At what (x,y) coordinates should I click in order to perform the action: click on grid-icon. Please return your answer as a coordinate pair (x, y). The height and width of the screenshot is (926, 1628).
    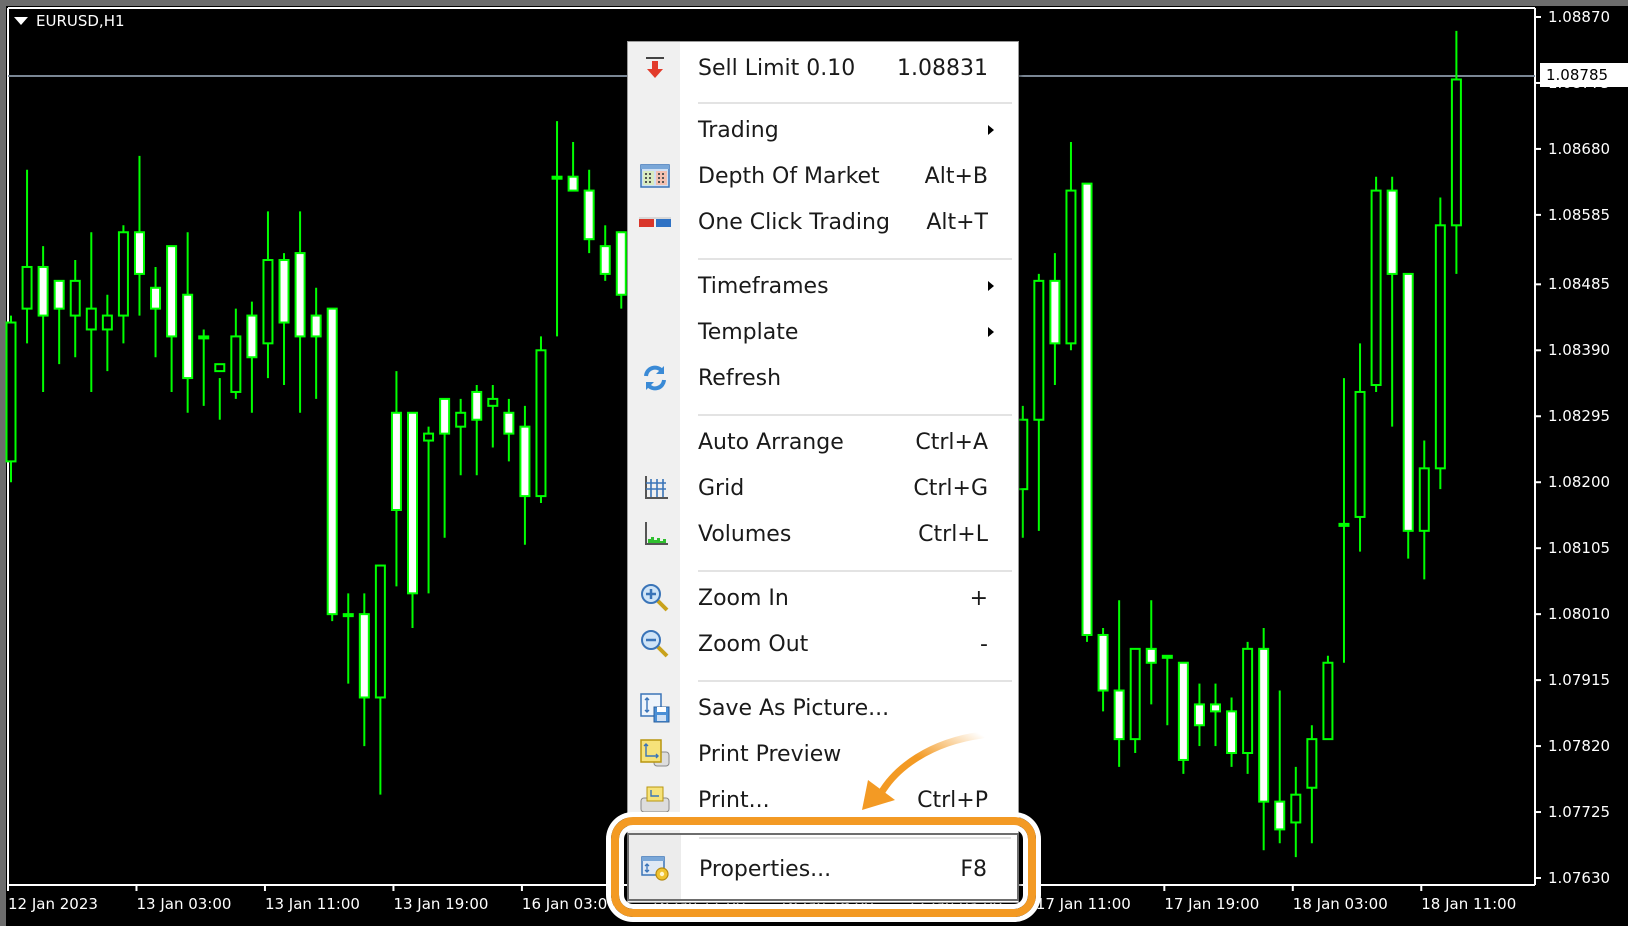
    Looking at the image, I should click on (655, 488).